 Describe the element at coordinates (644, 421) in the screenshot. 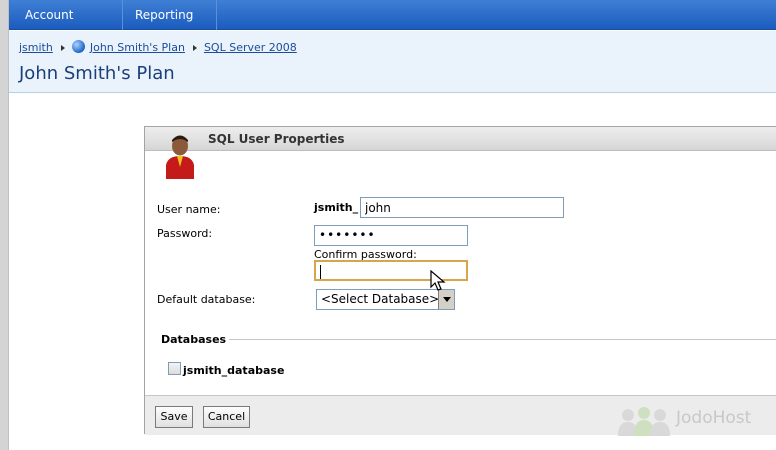

I see `people-logo-icon` at that location.